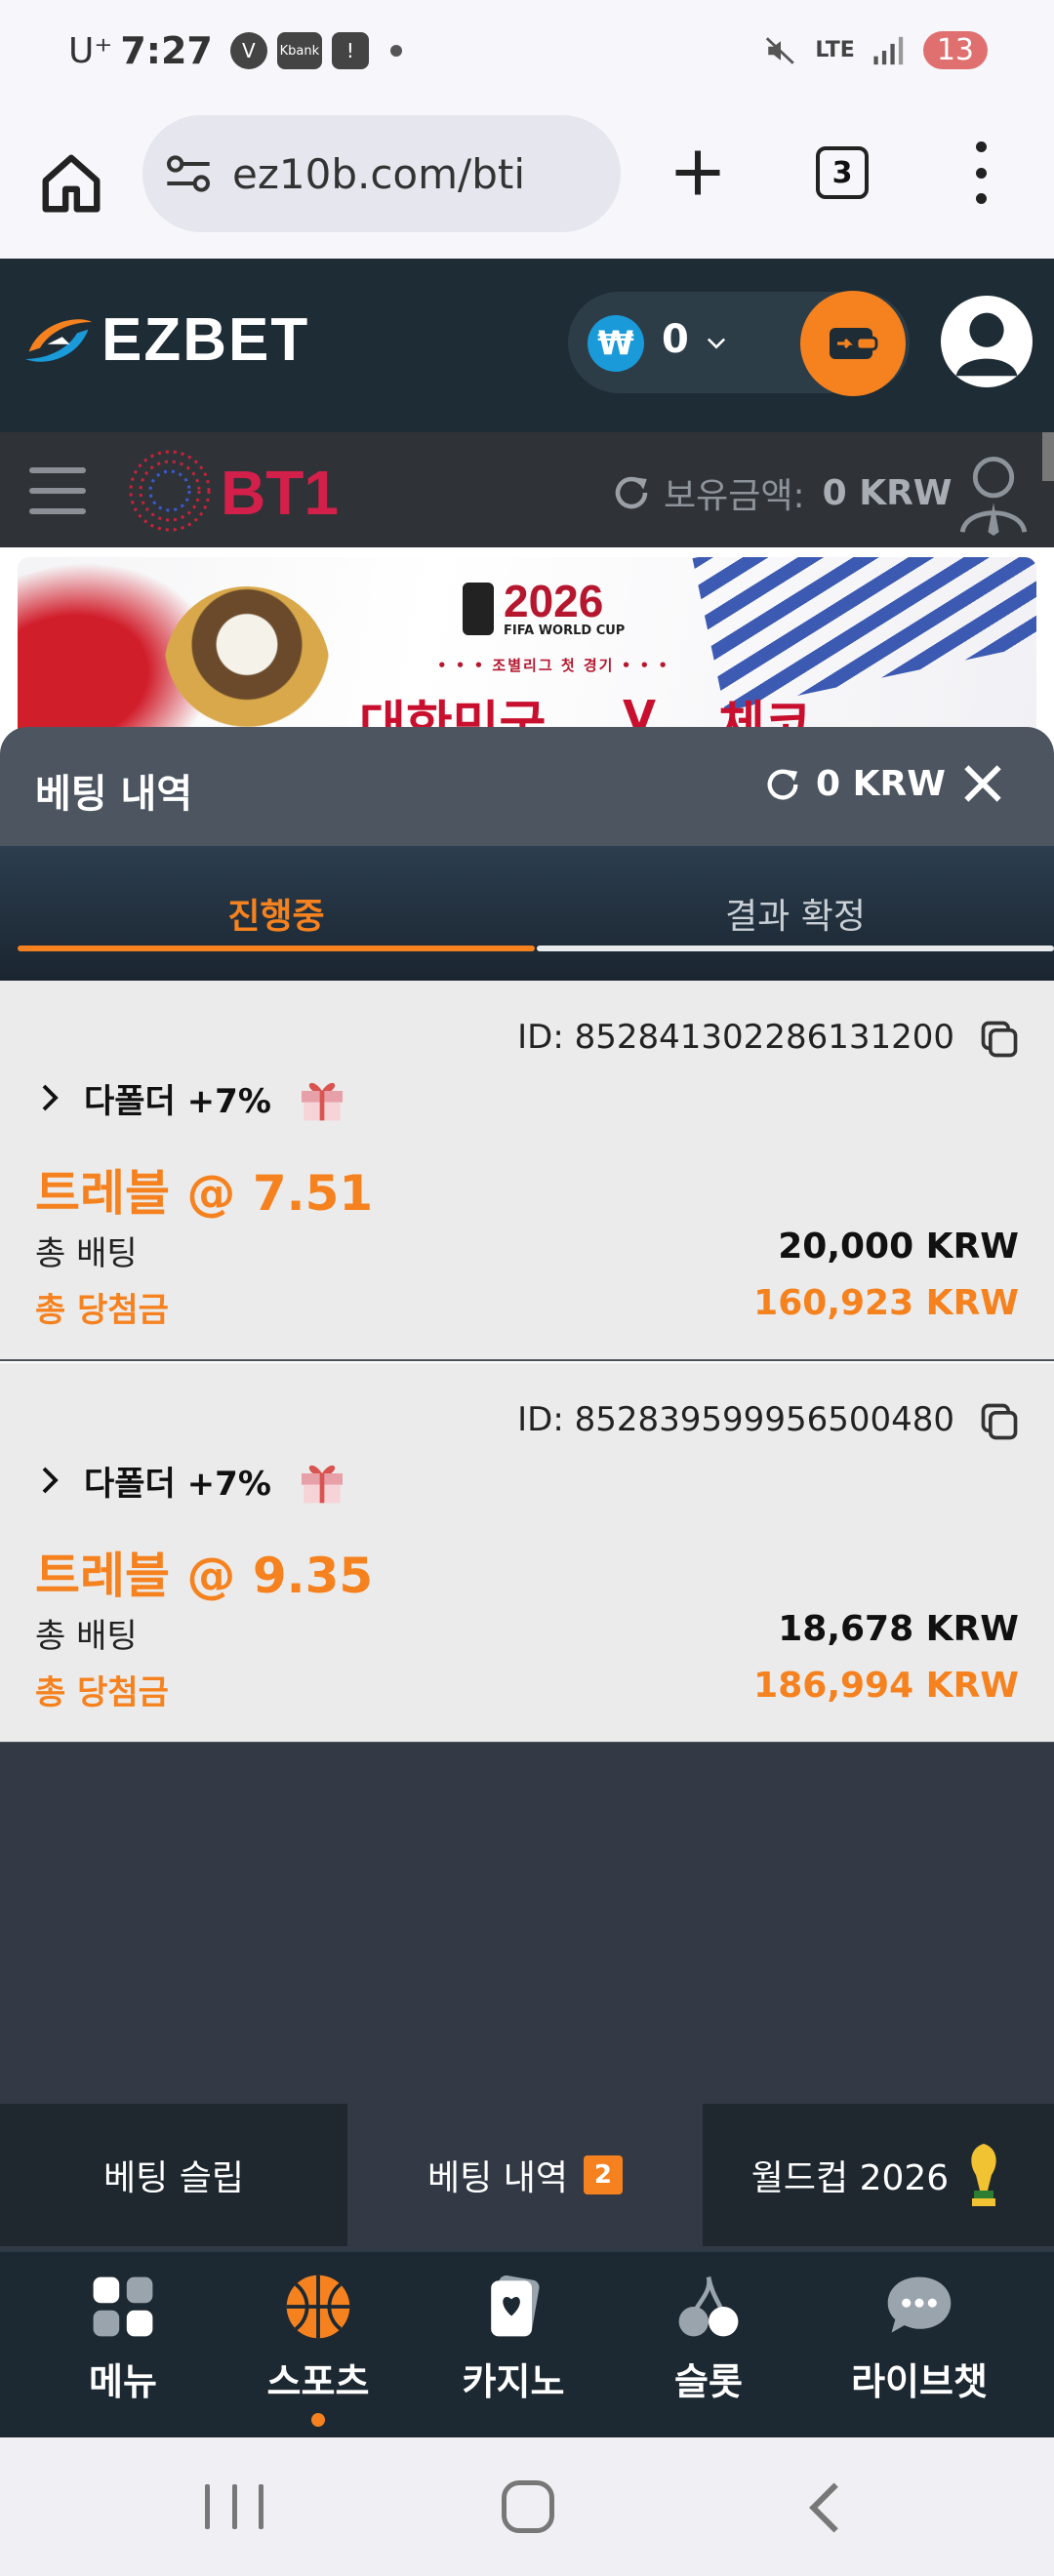 The height and width of the screenshot is (2576, 1054). What do you see at coordinates (983, 2175) in the screenshot?
I see `trophy-icon` at bounding box center [983, 2175].